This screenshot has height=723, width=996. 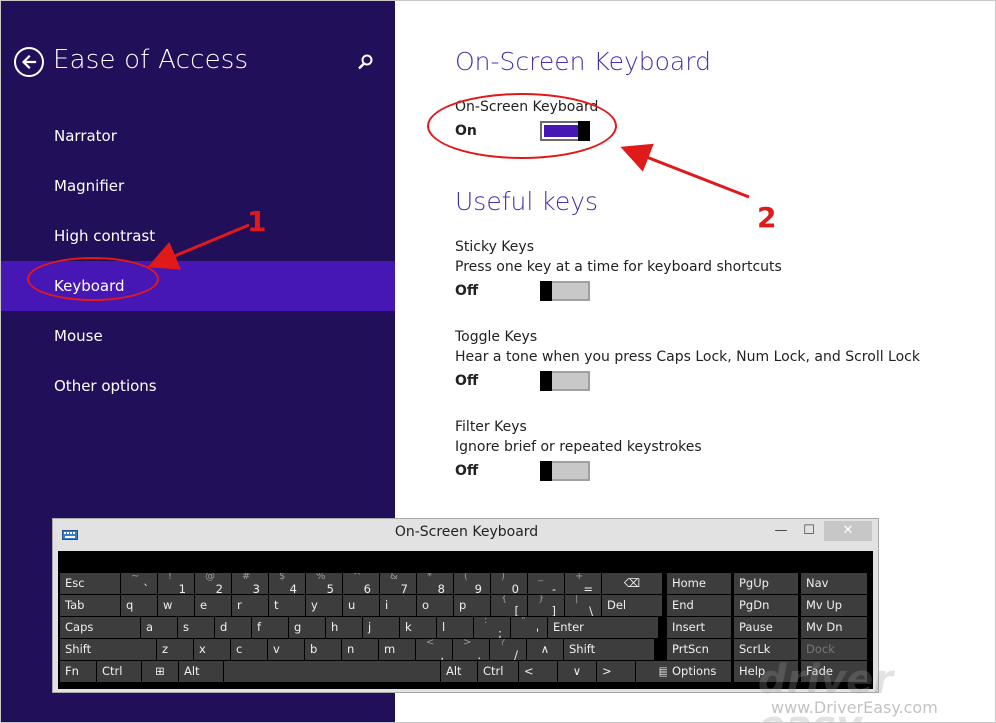 What do you see at coordinates (767, 217) in the screenshot?
I see `annotation-step-2: 2` at bounding box center [767, 217].